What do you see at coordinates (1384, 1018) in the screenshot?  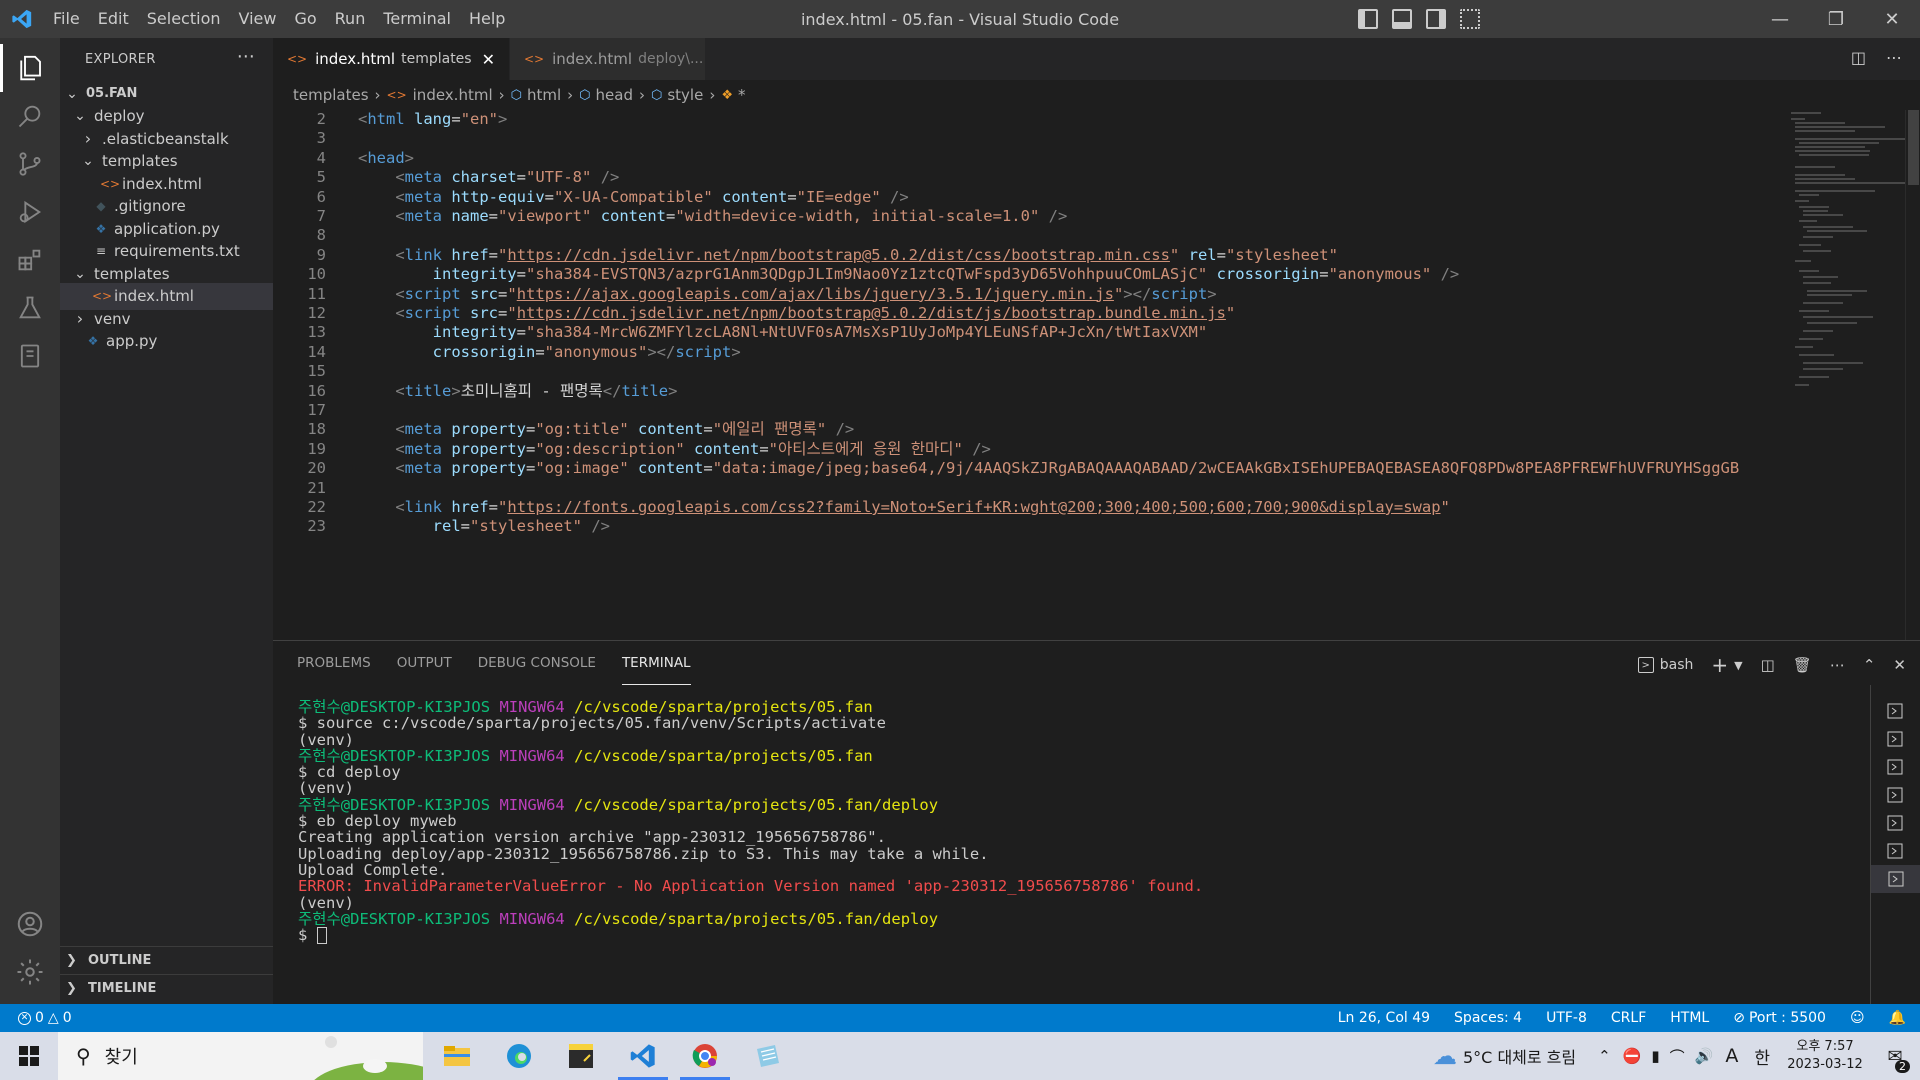 I see `cursor-position: Ln 26, Col 49` at bounding box center [1384, 1018].